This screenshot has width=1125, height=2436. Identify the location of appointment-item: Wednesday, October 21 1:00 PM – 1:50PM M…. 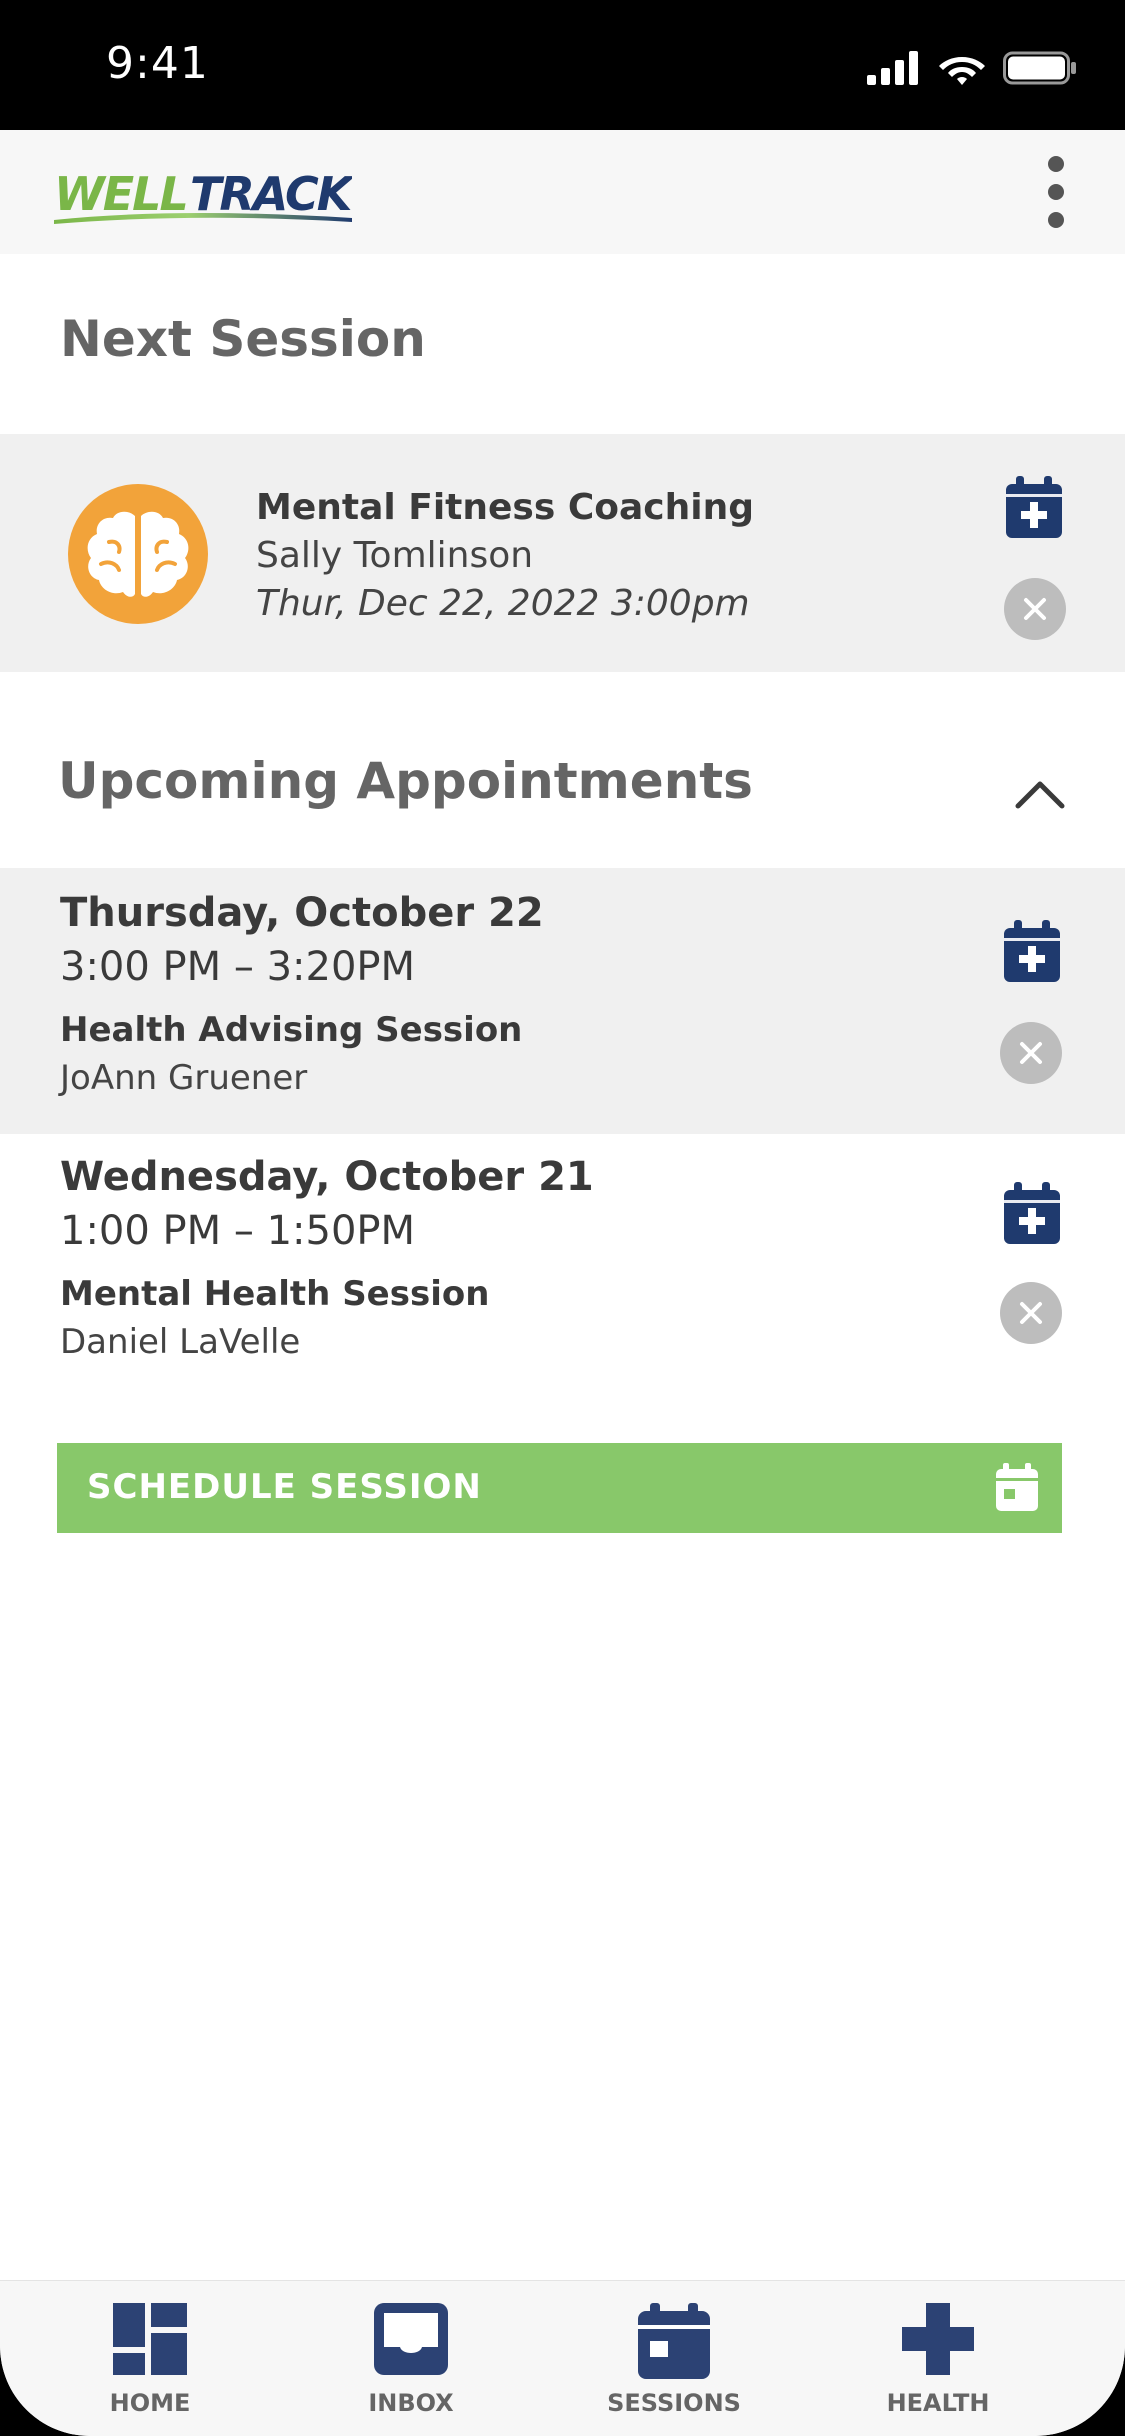
(562, 1265).